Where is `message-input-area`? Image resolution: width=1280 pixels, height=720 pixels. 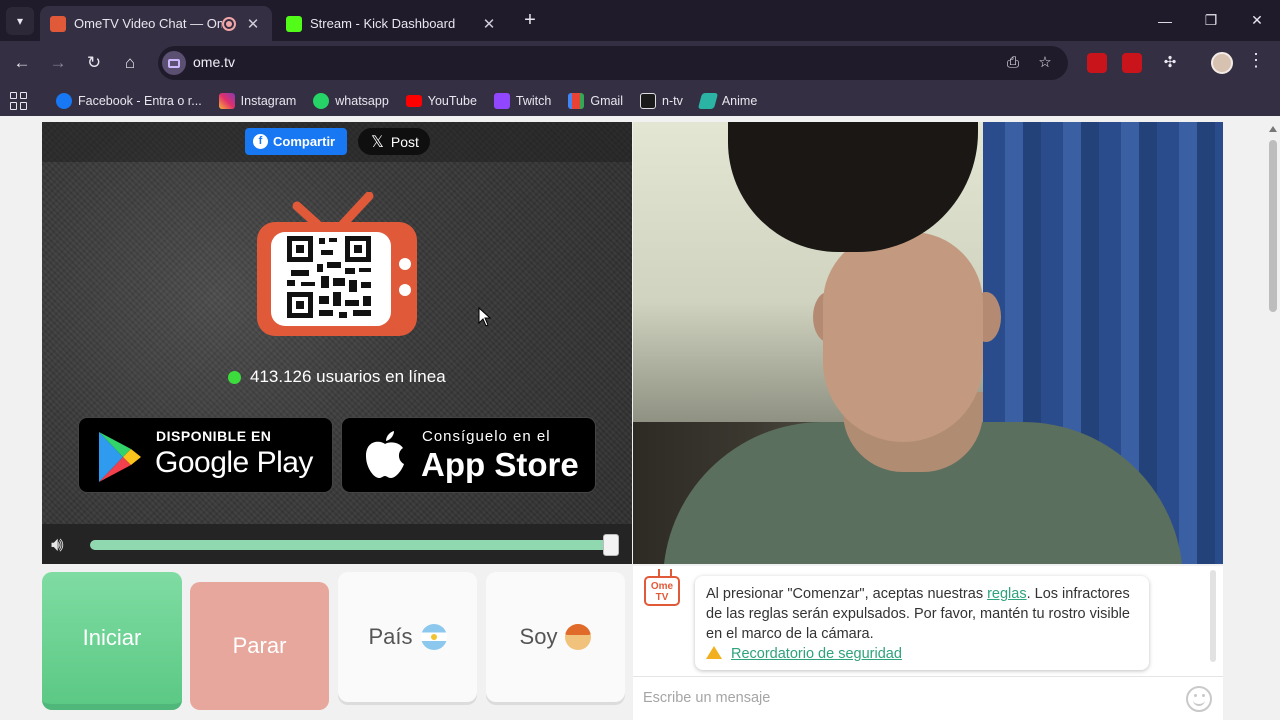
message-input-area is located at coordinates (928, 698).